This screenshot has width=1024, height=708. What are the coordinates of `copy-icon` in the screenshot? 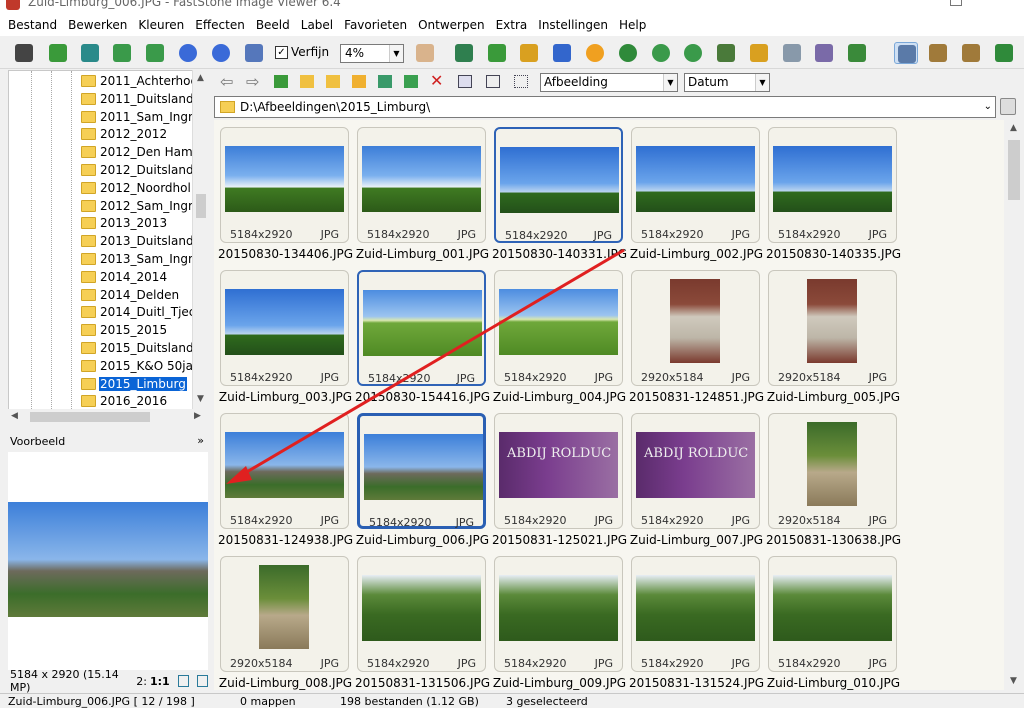 It's located at (385, 81).